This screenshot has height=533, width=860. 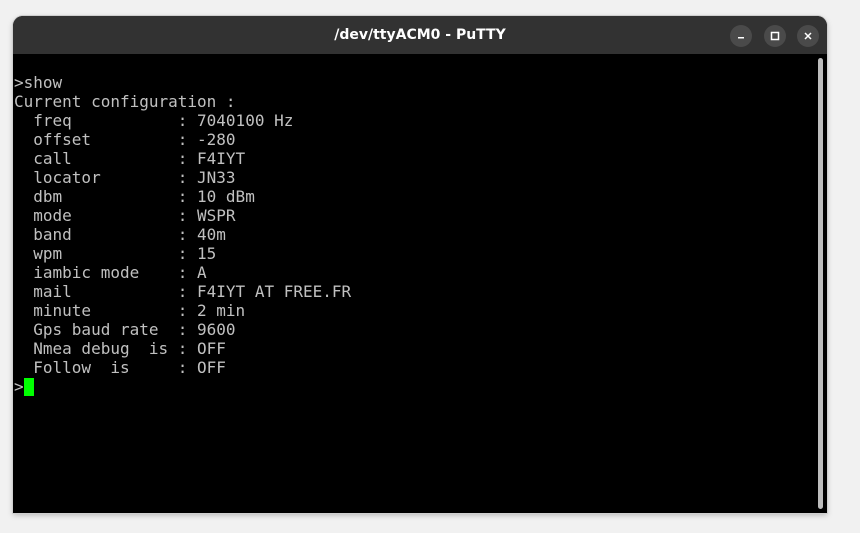 I want to click on scrollbar, so click(x=820, y=283).